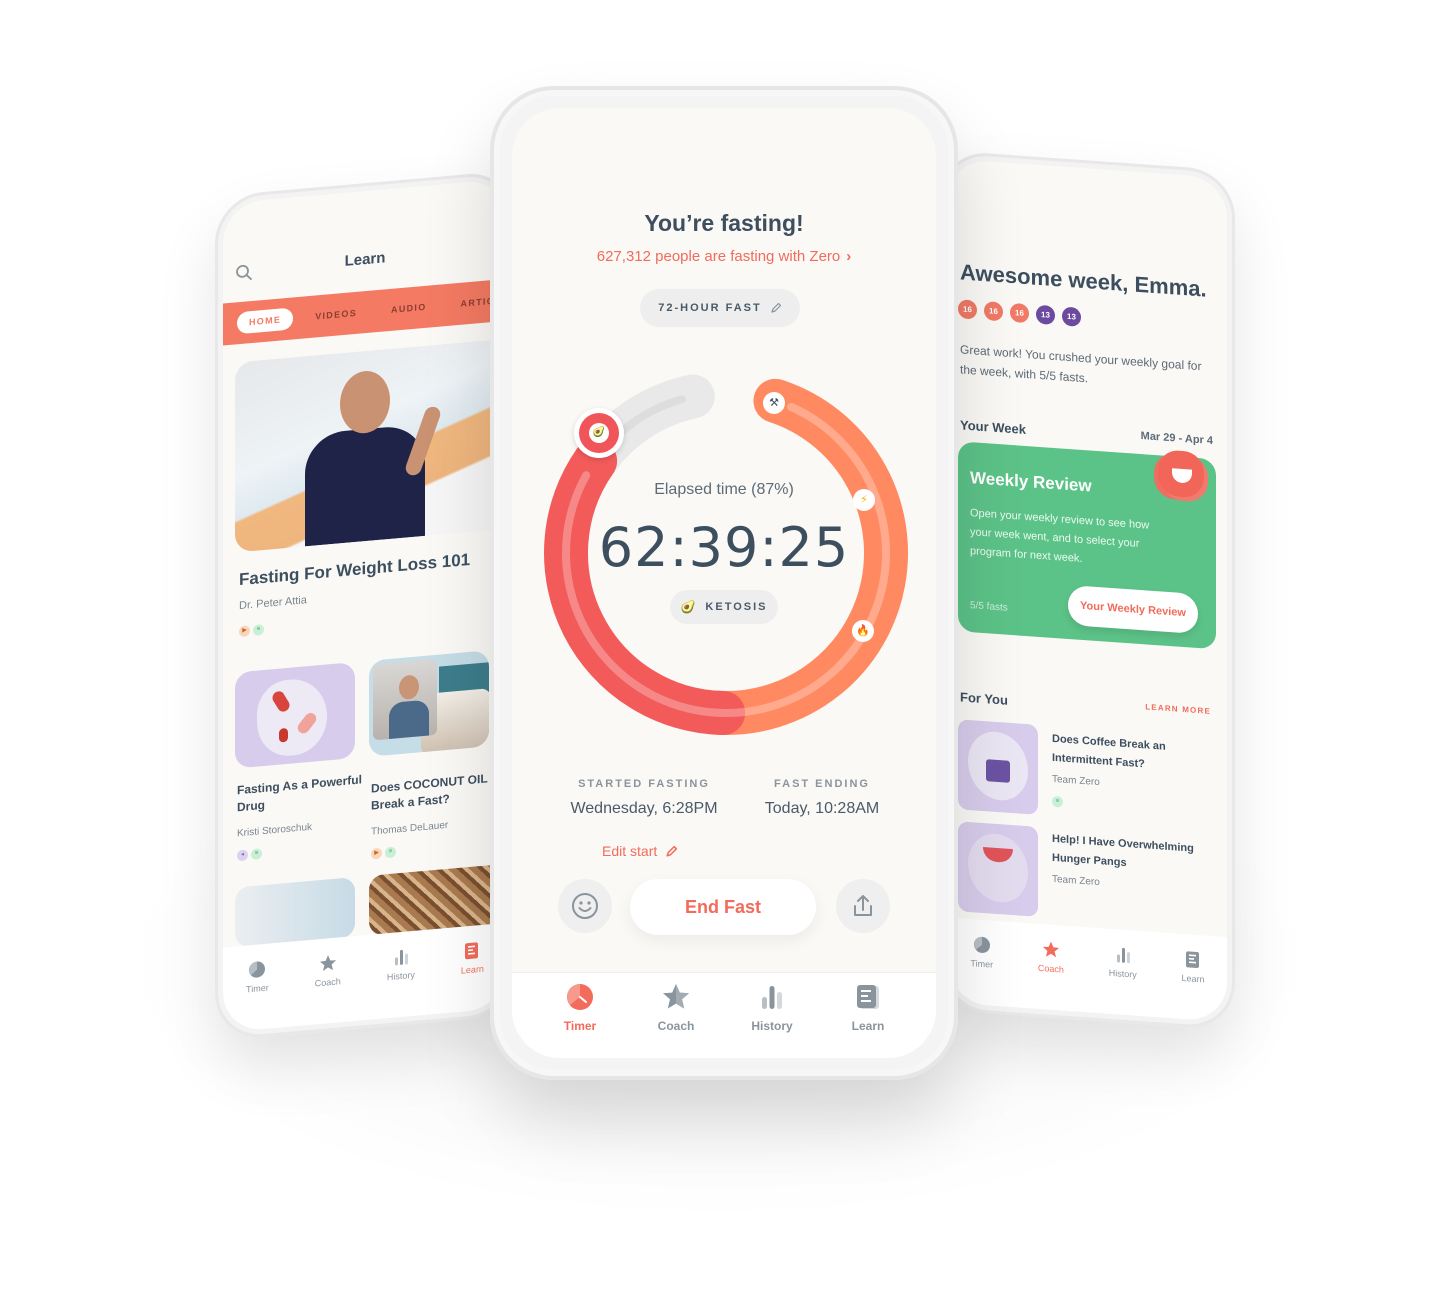  What do you see at coordinates (724, 223) in the screenshot?
I see `page-title: You’re fasting!` at bounding box center [724, 223].